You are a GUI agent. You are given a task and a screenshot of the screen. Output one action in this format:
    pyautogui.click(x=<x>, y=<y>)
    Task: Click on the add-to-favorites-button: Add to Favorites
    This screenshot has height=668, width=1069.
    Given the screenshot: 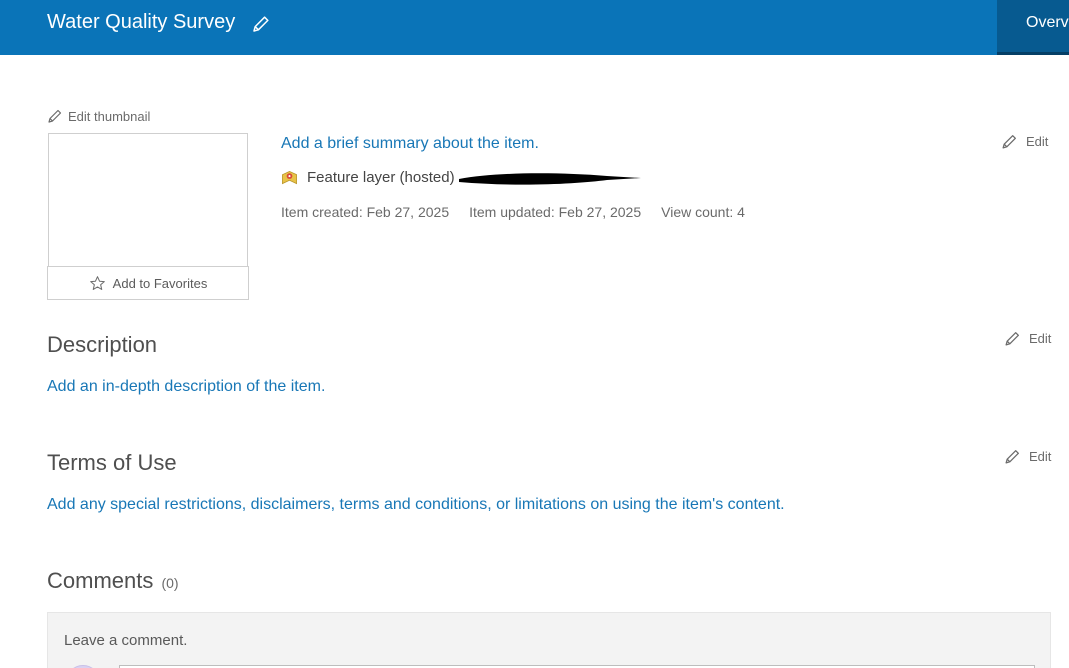 What is the action you would take?
    pyautogui.click(x=148, y=283)
    